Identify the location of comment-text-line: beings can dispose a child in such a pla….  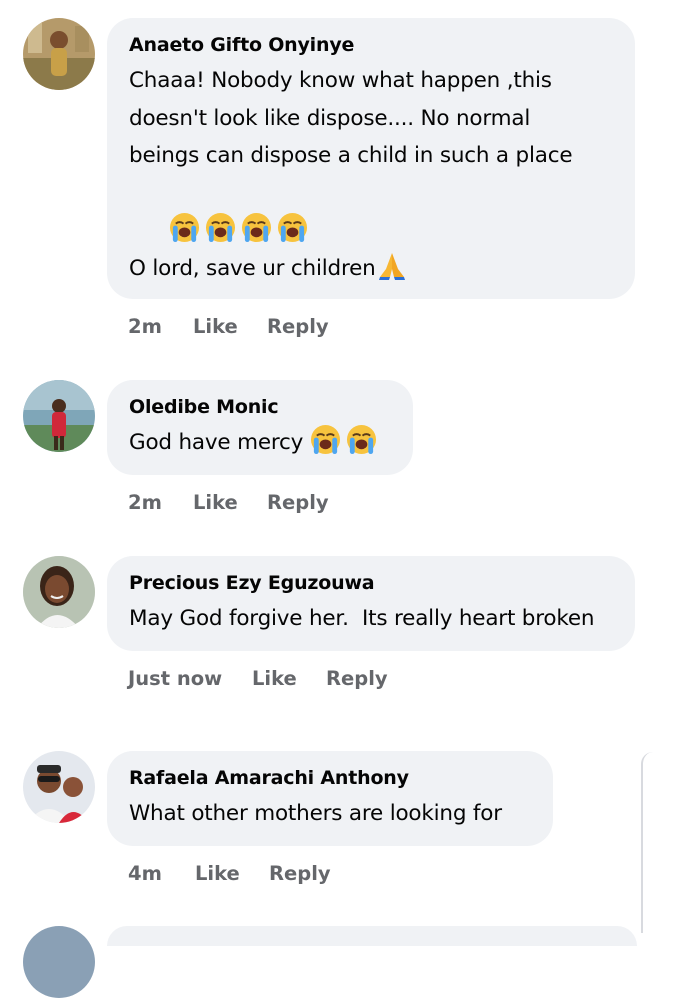
(351, 155).